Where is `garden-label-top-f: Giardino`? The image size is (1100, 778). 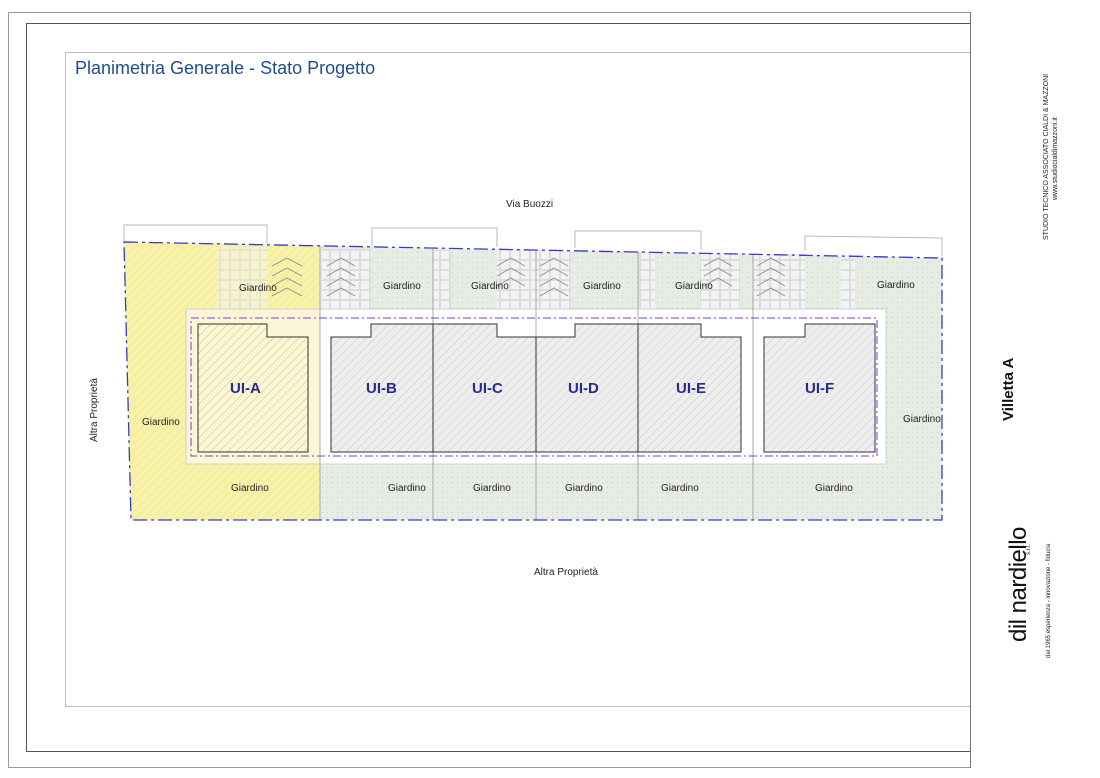 garden-label-top-f: Giardino is located at coordinates (896, 285).